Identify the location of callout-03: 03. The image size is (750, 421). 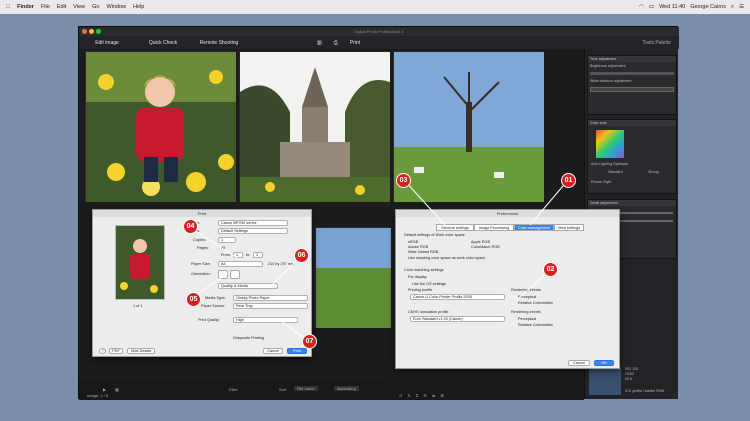
(403, 180).